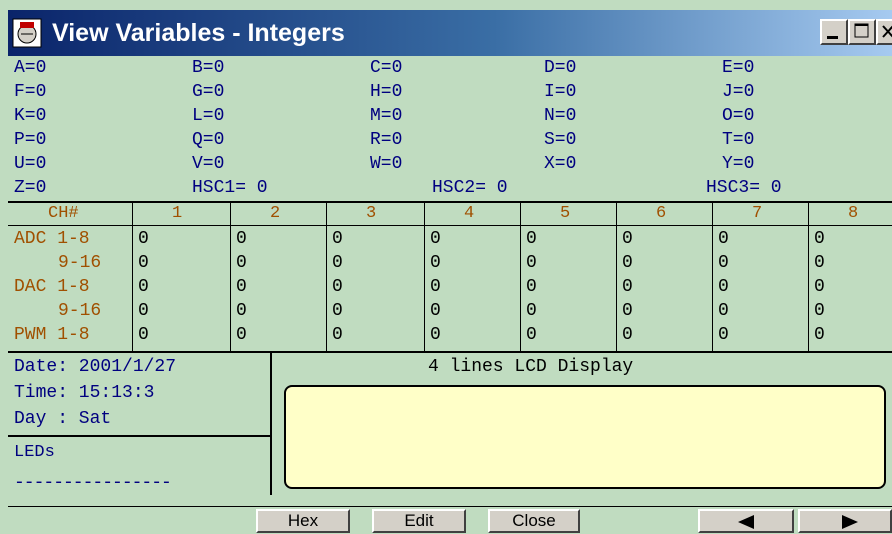 Image resolution: width=892 pixels, height=534 pixels. Describe the element at coordinates (208, 68) in the screenshot. I see `variable-b: B=0` at that location.